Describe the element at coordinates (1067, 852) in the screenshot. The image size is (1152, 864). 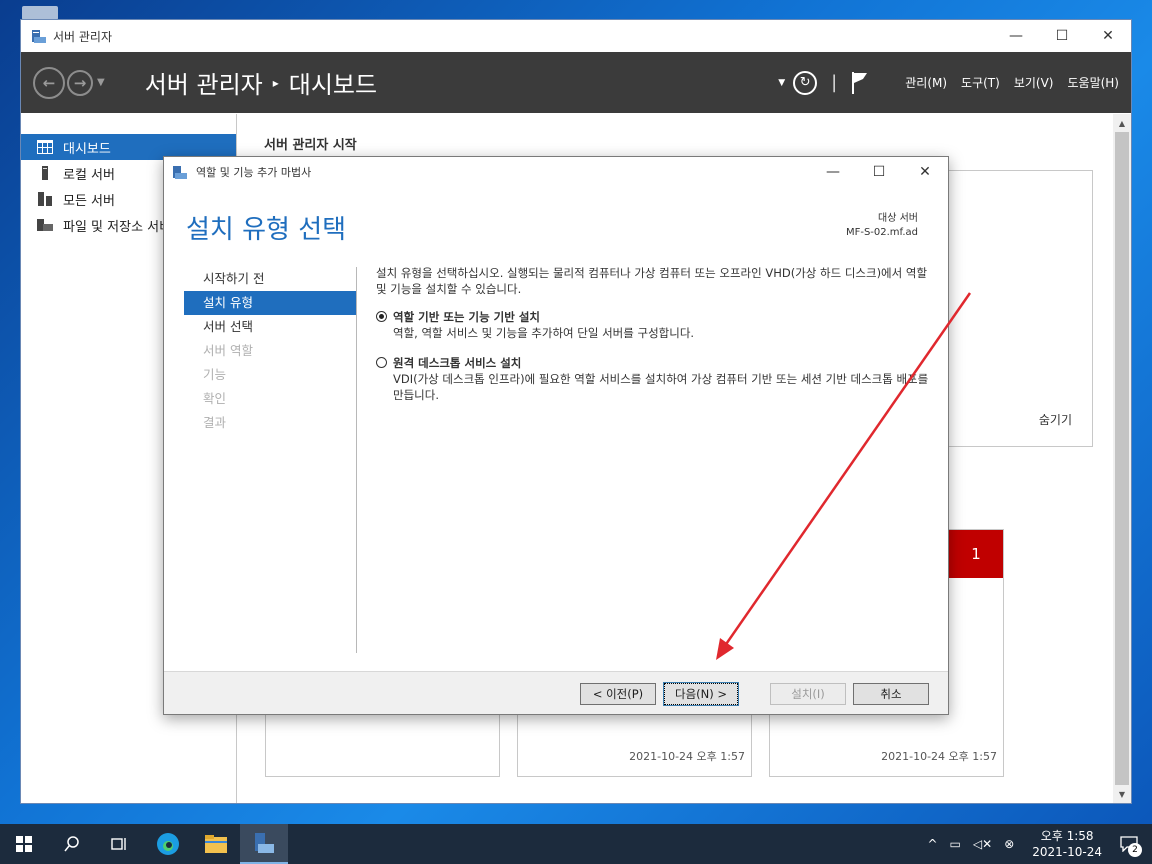
I see `clock-date: 2021-10-24` at that location.